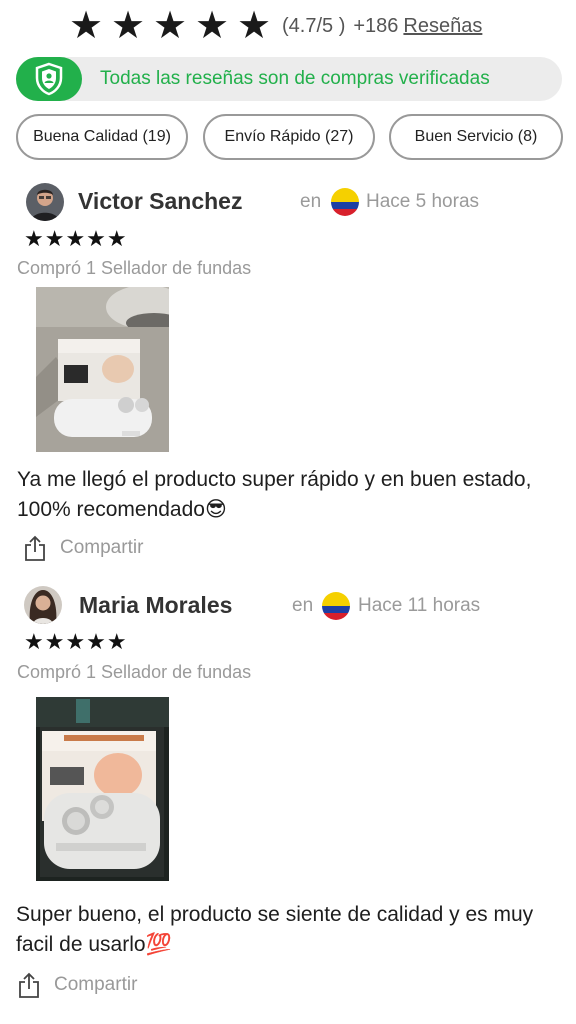  What do you see at coordinates (419, 605) in the screenshot?
I see `review-time: Hace 11 horas` at bounding box center [419, 605].